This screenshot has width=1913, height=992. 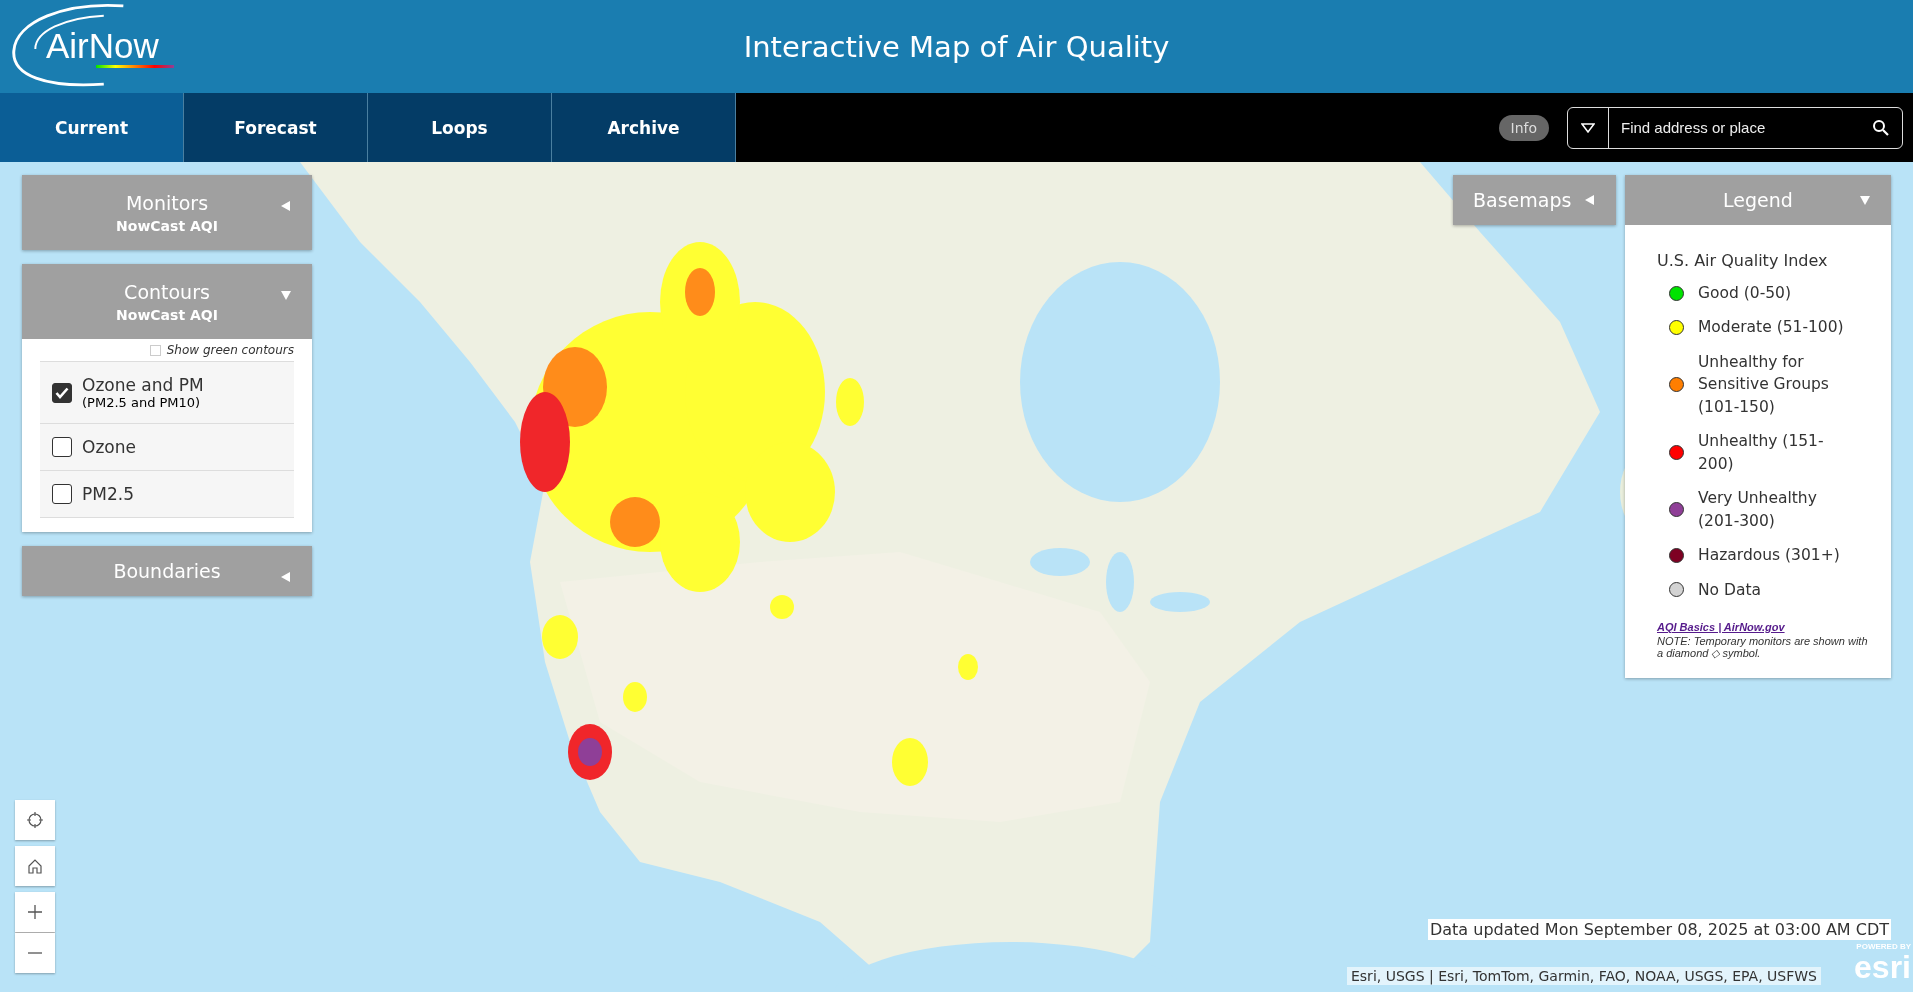 What do you see at coordinates (1584, 976) in the screenshot?
I see `attribution-text: Esri, USGS | Esri, TomTom, Garmin, FAO, NOAA, USGS, EPA, USFWS` at bounding box center [1584, 976].